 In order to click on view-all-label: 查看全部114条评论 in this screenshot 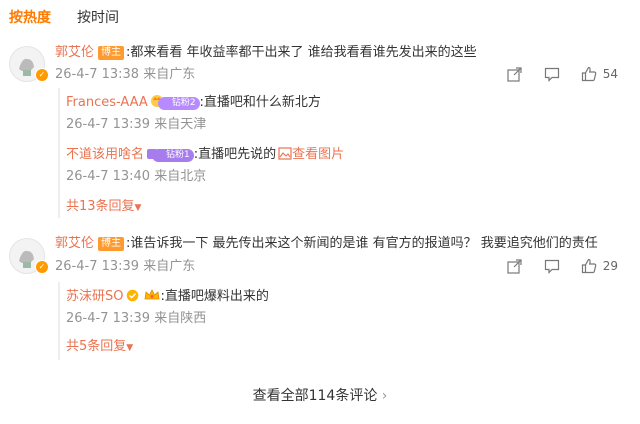, I will do `click(315, 396)`.